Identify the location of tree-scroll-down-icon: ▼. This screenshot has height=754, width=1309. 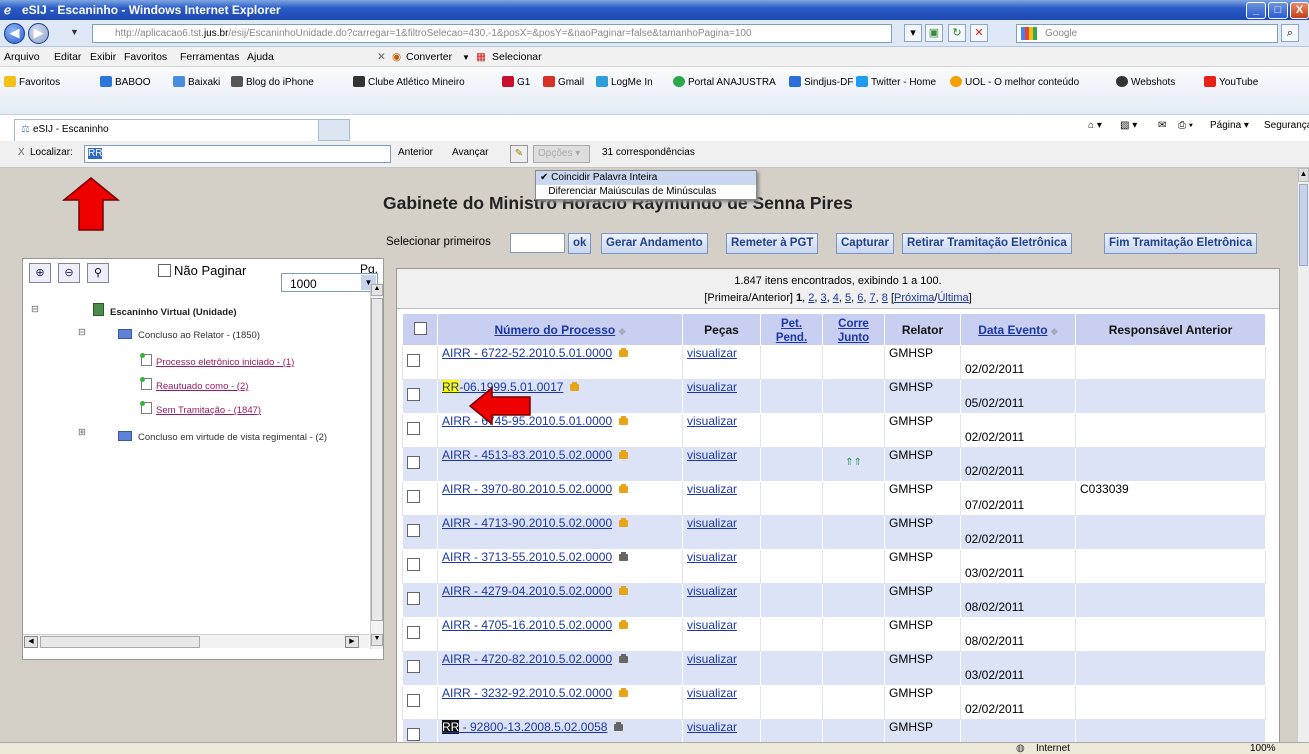
(377, 640).